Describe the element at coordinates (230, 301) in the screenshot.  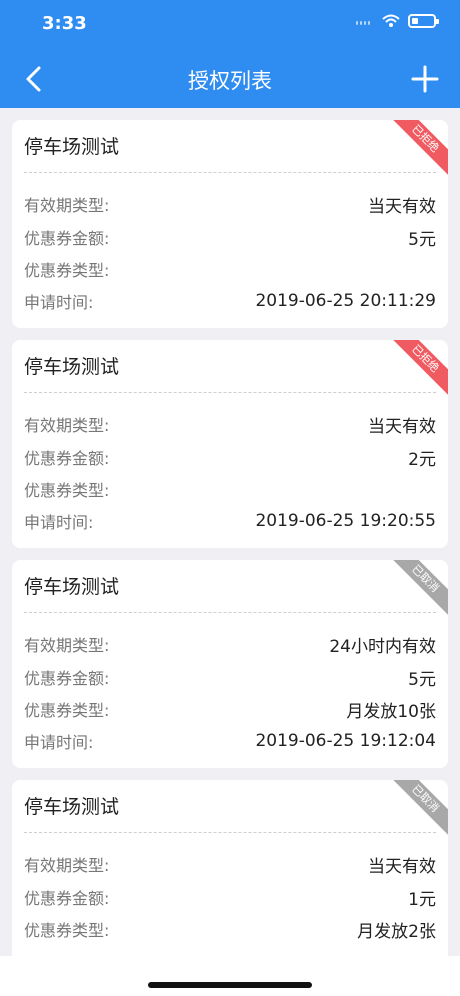
I see `apply-time-row: 申请时间: 2019-06-25 20:11:29` at that location.